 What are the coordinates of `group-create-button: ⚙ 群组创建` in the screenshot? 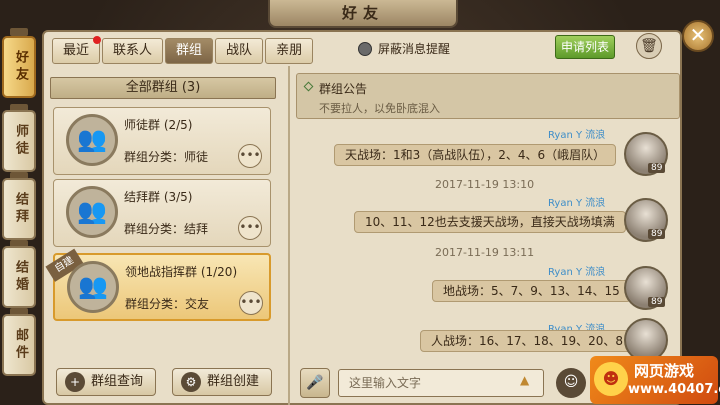 It's located at (222, 382).